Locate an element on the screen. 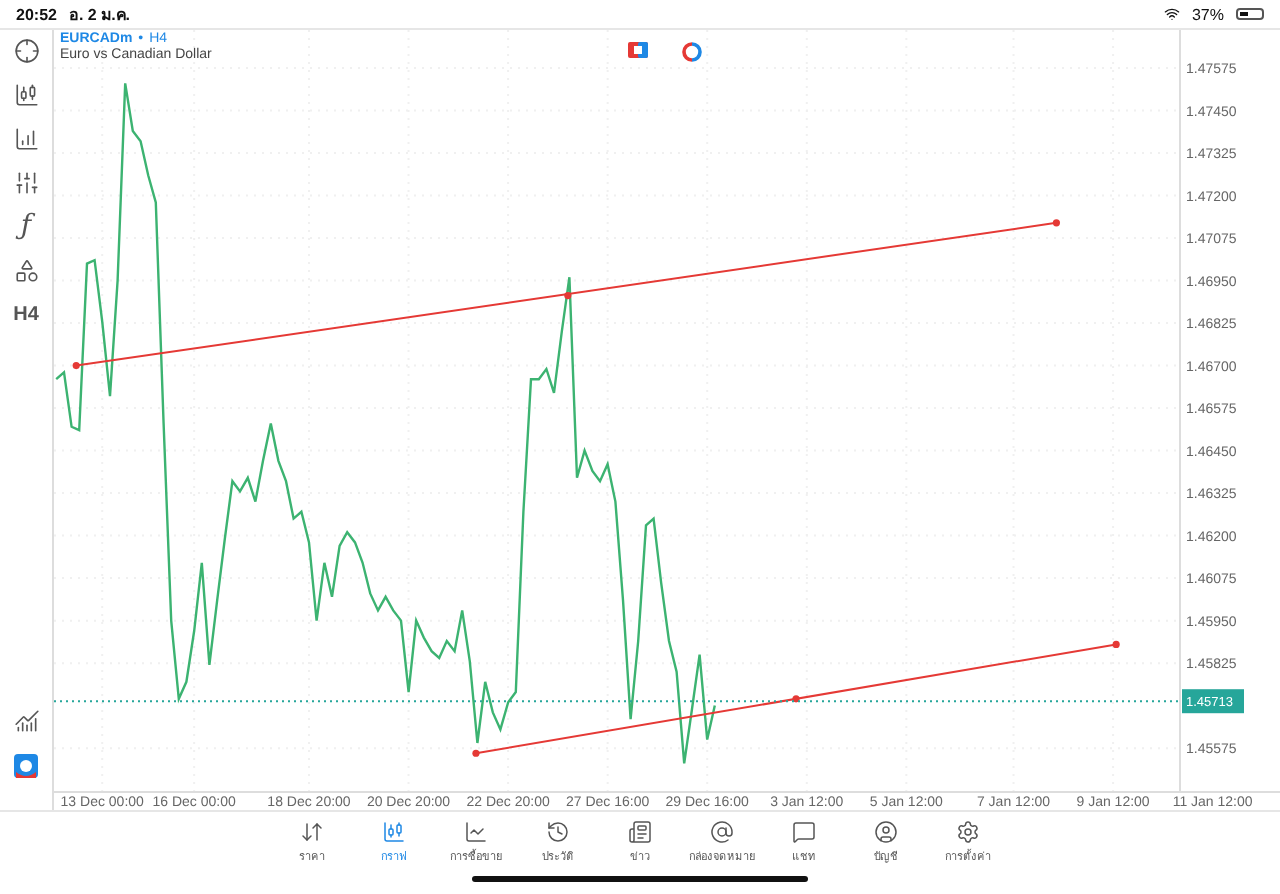 The image size is (1280, 894). user-icon is located at coordinates (886, 832).